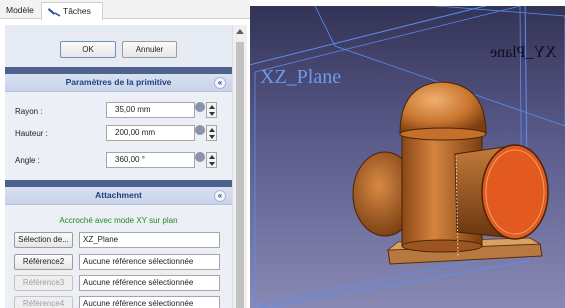 The image size is (565, 308). What do you see at coordinates (77, 11) in the screenshot?
I see `tab-tasks-label: Tâches` at bounding box center [77, 11].